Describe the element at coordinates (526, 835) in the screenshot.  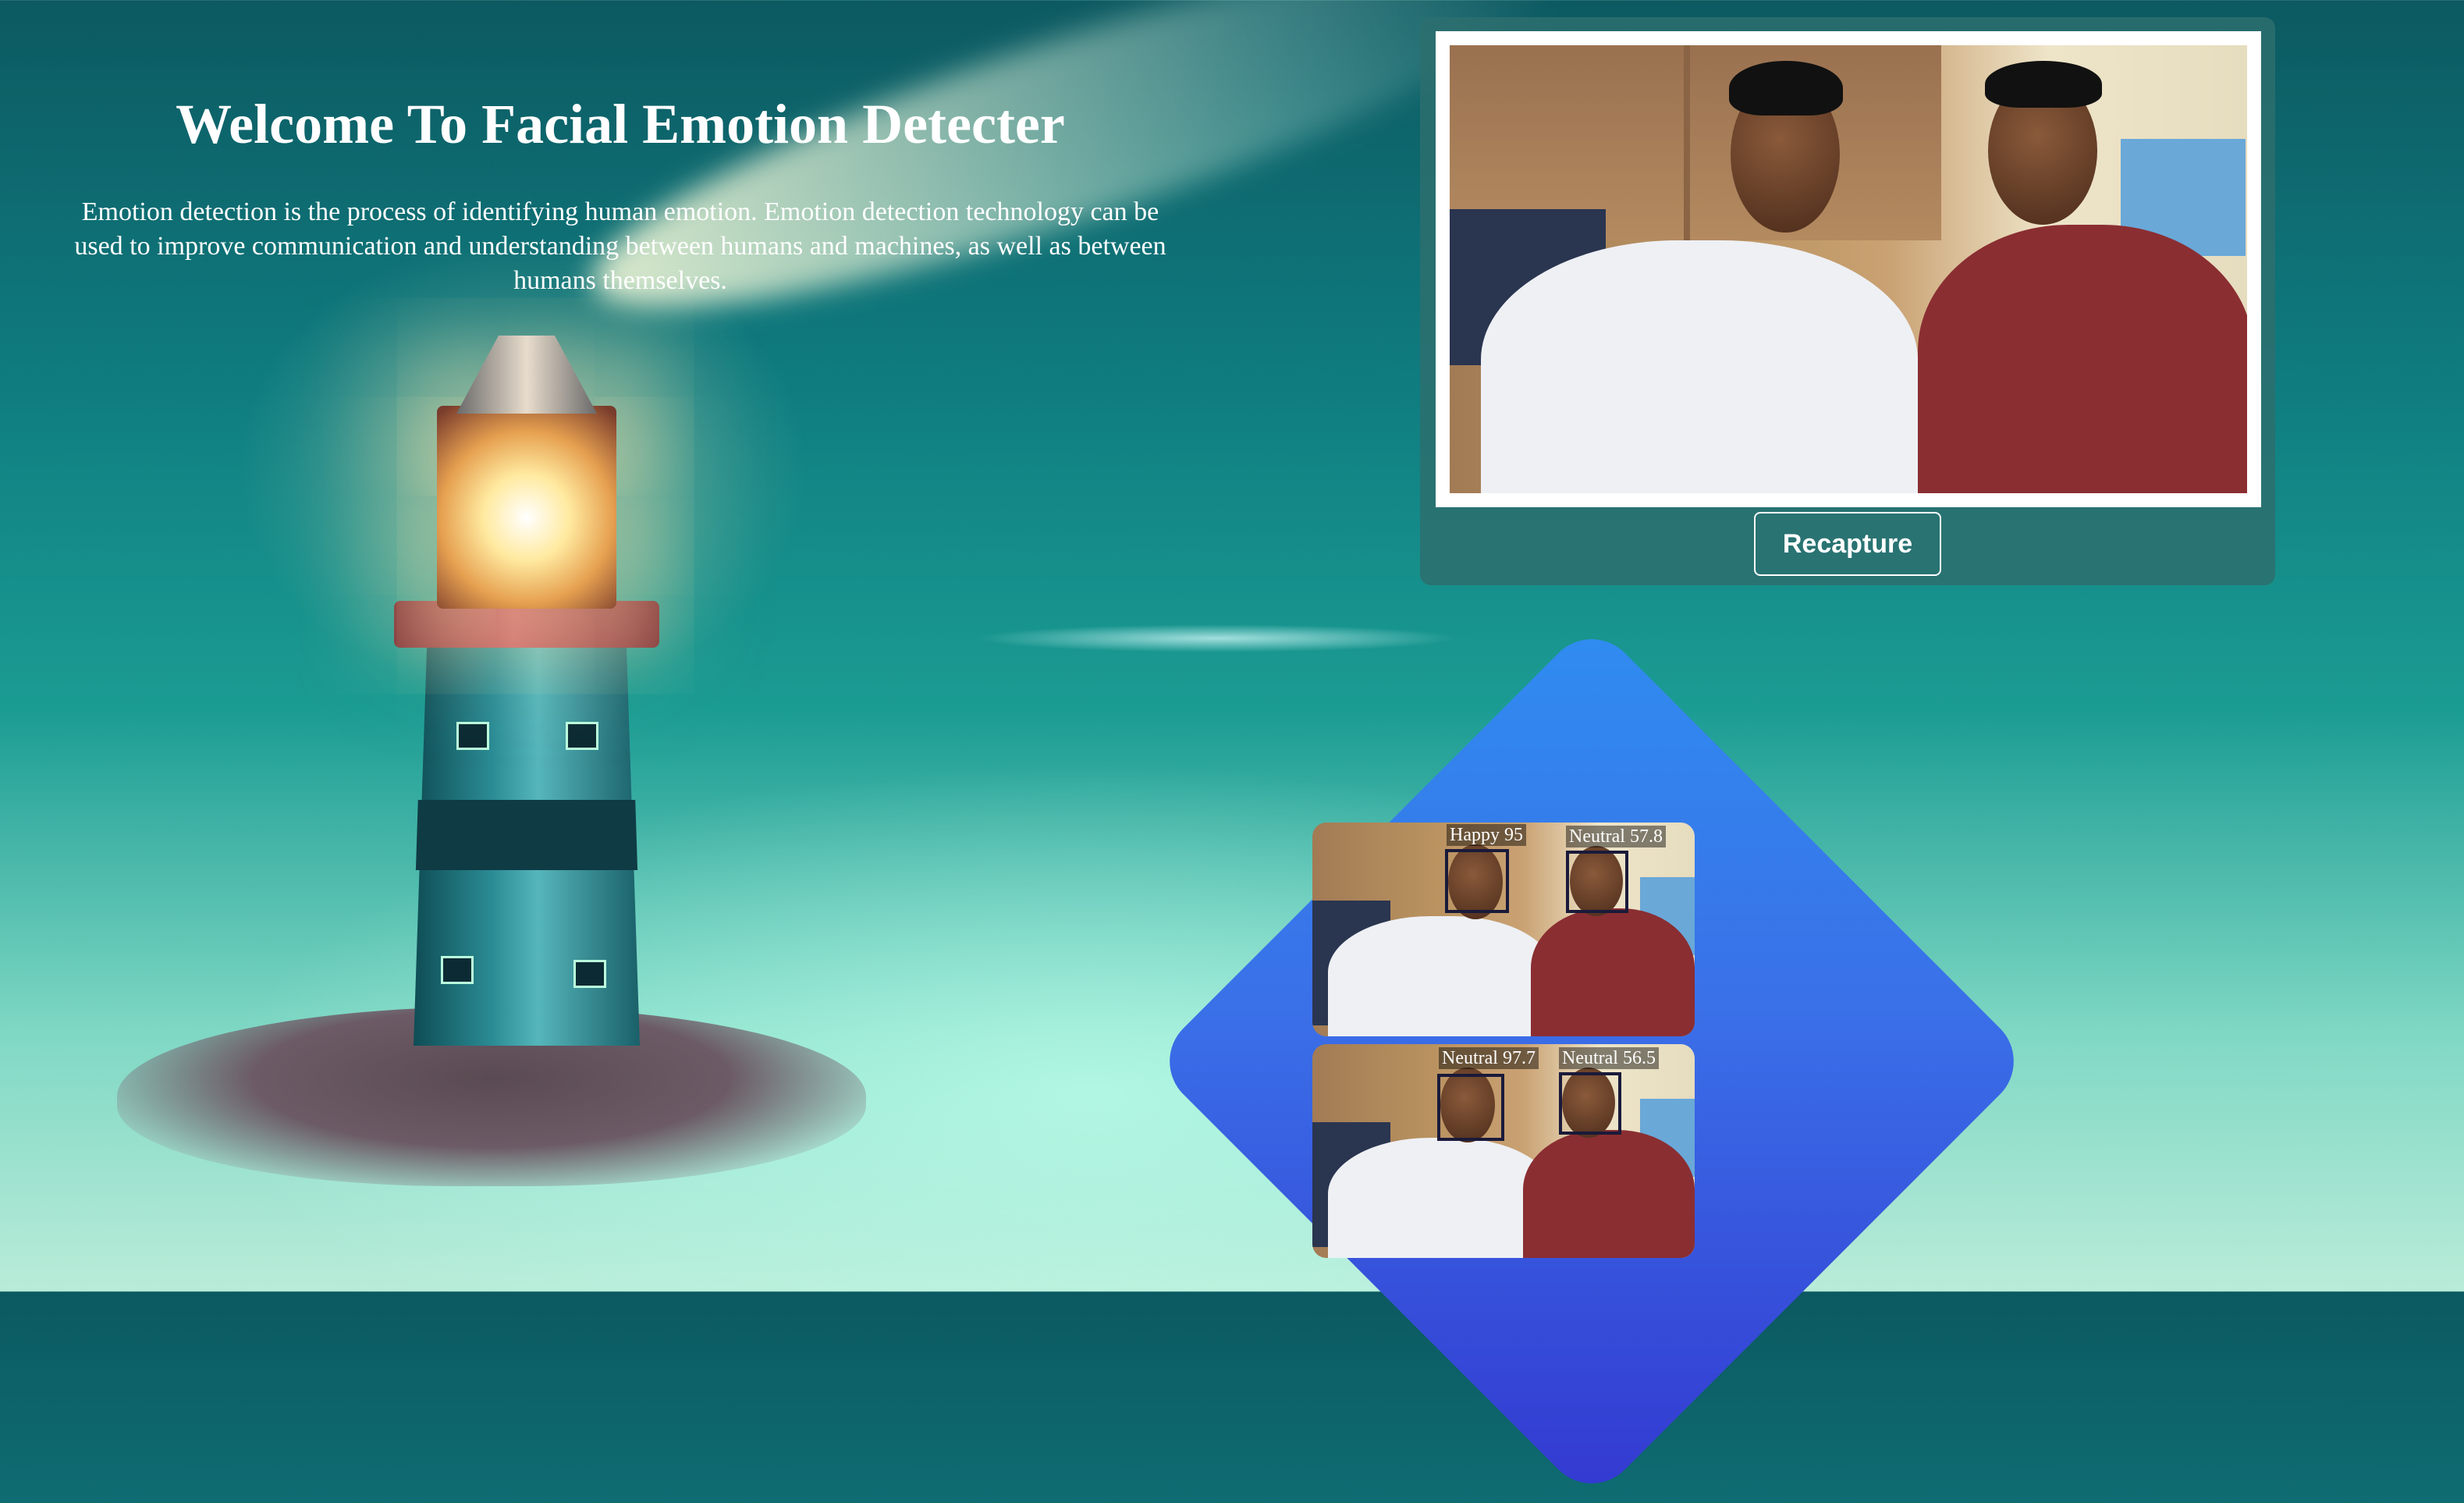
I see `lighthouse-band` at that location.